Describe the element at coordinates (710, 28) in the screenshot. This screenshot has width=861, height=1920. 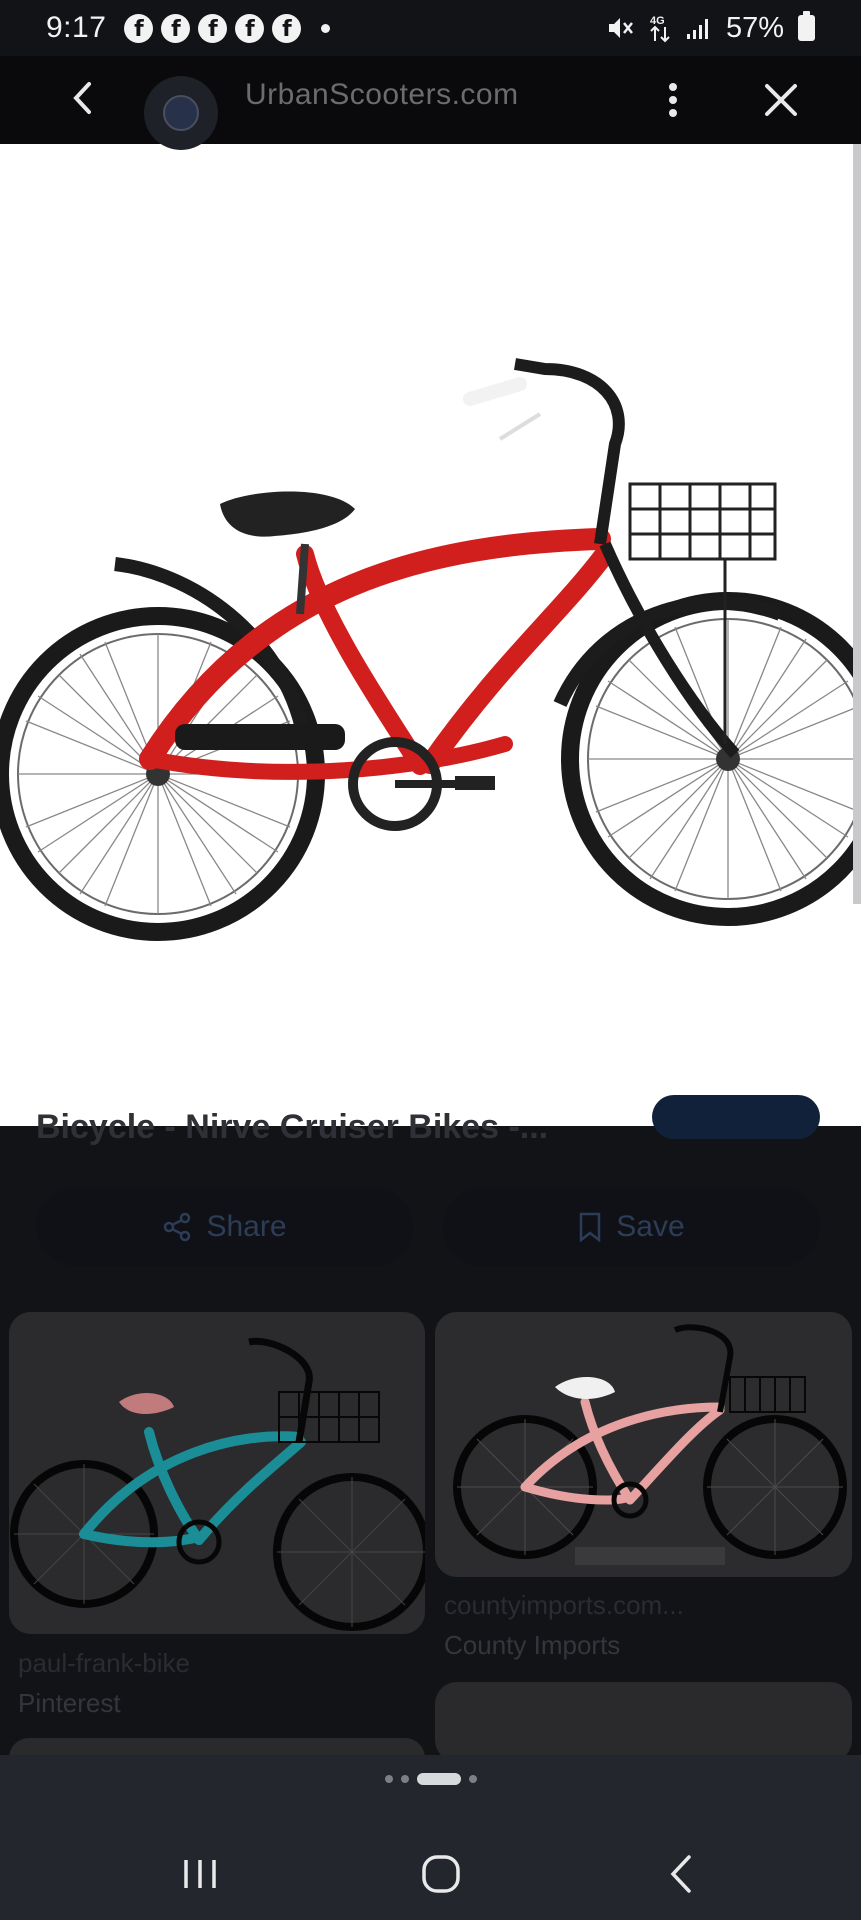
I see `status-right: 4G 57%` at that location.